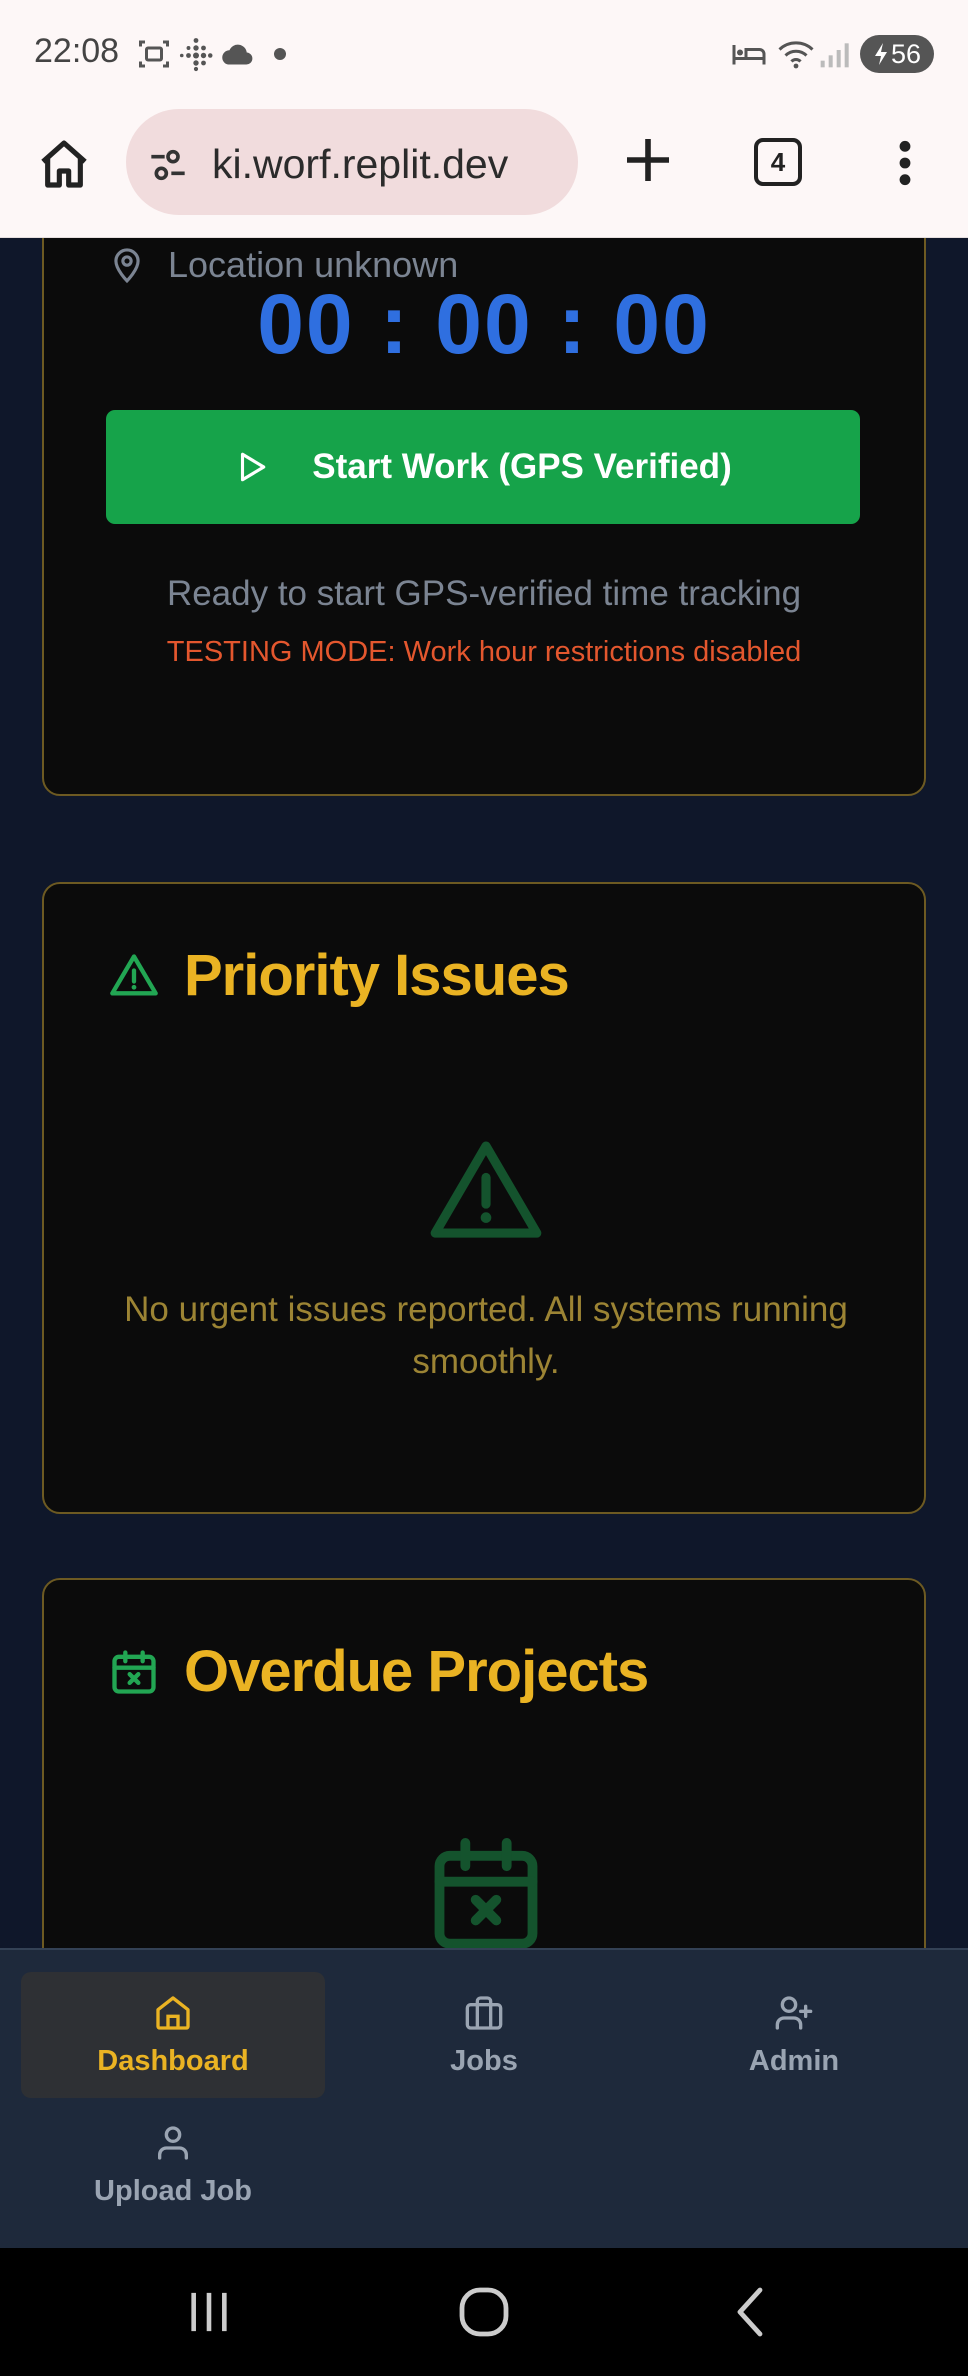 Image resolution: width=968 pixels, height=2376 pixels. What do you see at coordinates (750, 2312) in the screenshot?
I see `back-icon` at bounding box center [750, 2312].